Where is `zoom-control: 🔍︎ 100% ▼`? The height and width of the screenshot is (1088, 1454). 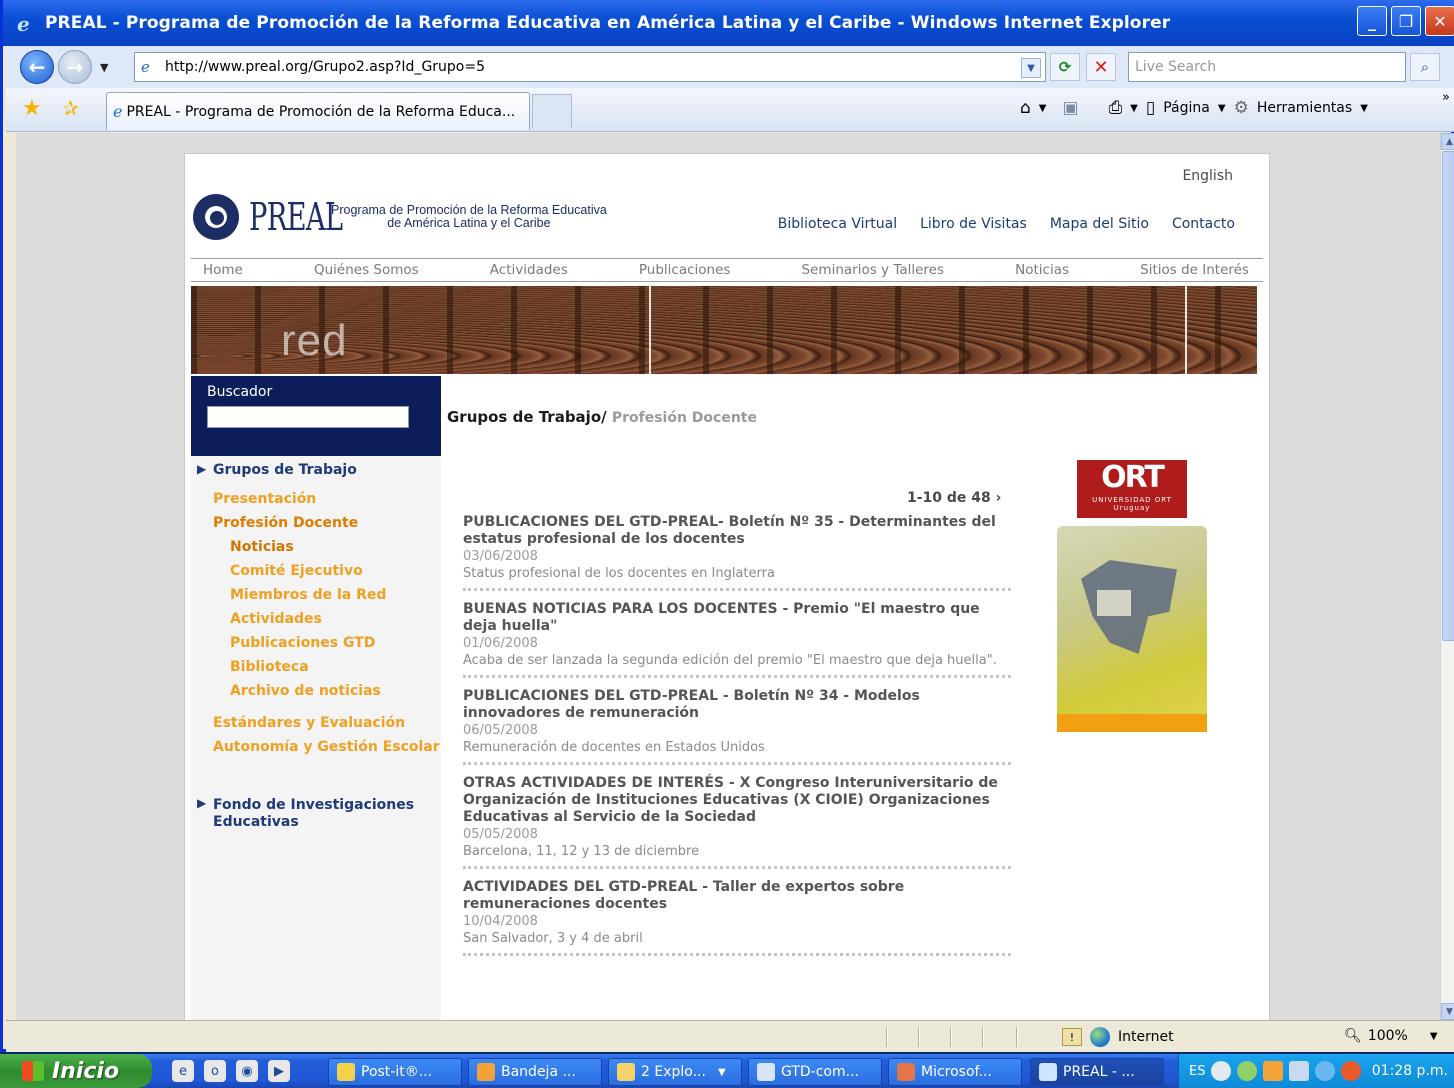
zoom-control: 🔍︎ 100% ▼ is located at coordinates (1391, 1036).